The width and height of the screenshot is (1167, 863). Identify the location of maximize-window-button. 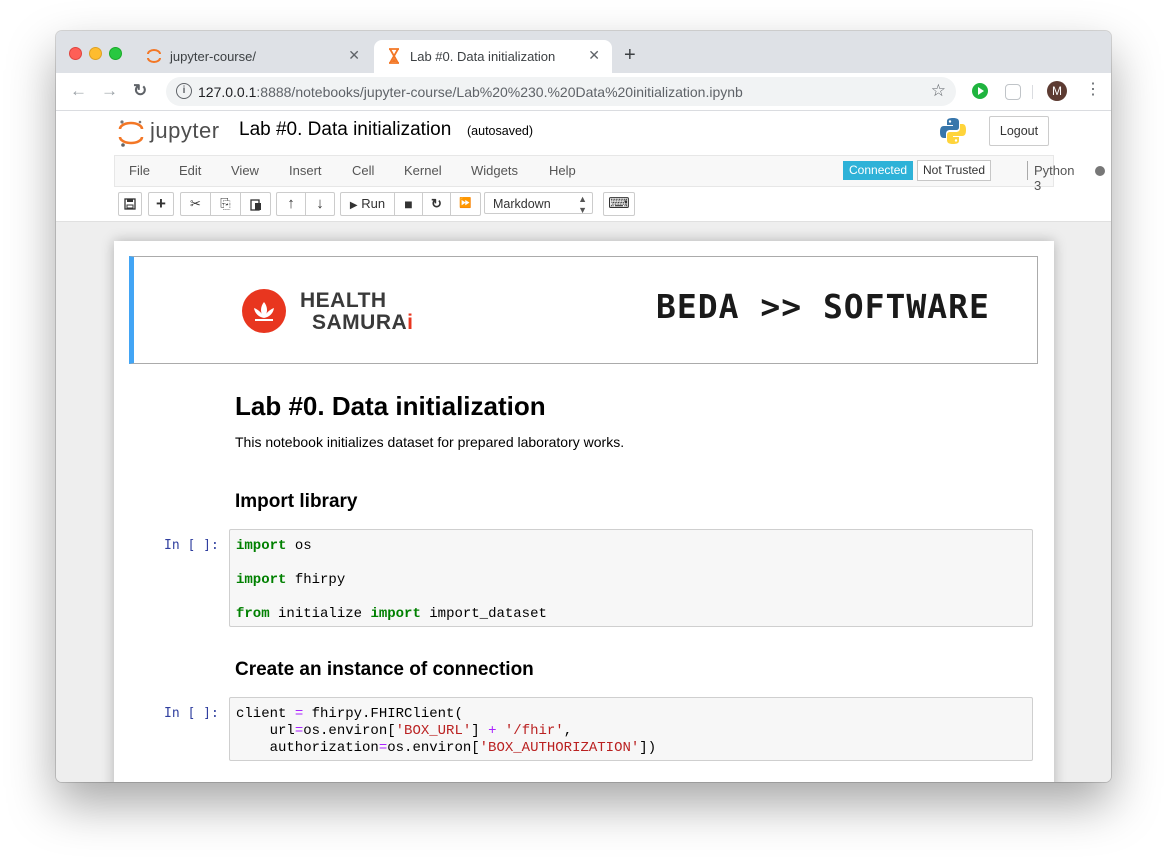
(115, 53).